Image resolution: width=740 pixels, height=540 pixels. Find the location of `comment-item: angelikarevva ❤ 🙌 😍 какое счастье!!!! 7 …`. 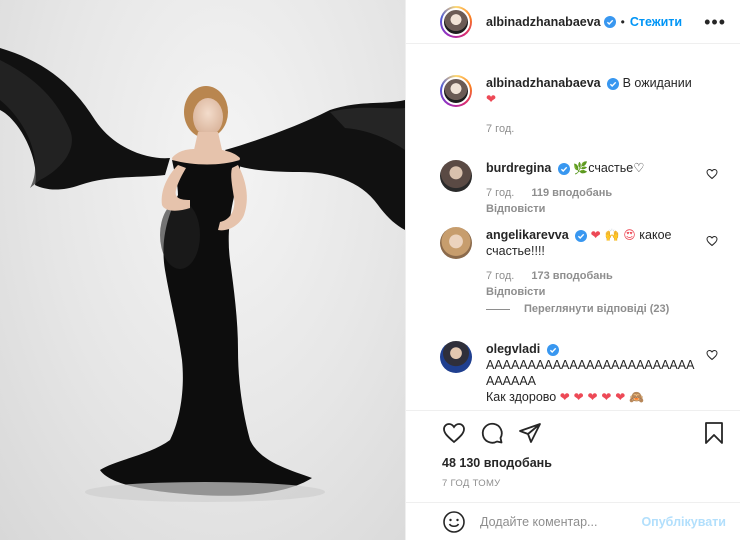

comment-item: angelikarevva ❤ 🙌 😍 какое счастье!!!! 7 … is located at coordinates (579, 263).